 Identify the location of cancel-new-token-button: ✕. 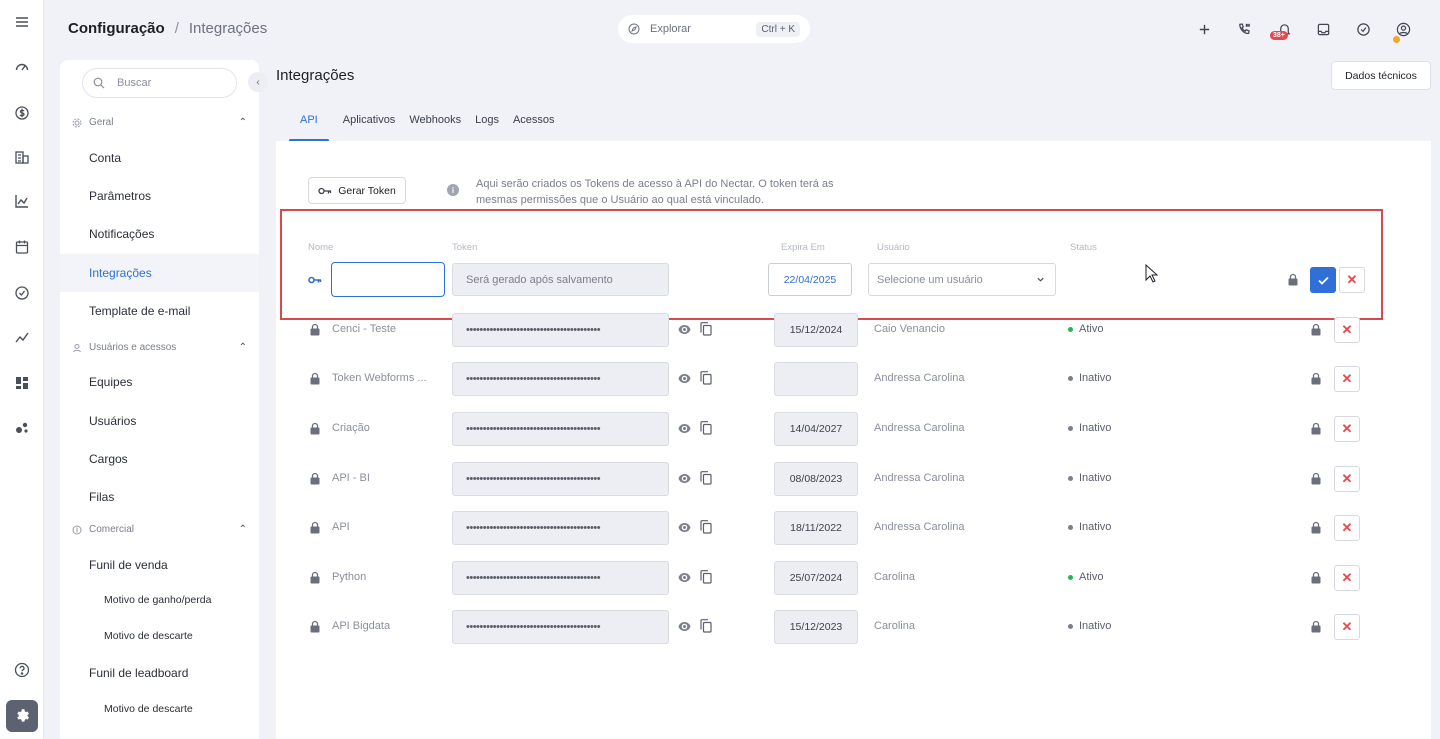
(1352, 280).